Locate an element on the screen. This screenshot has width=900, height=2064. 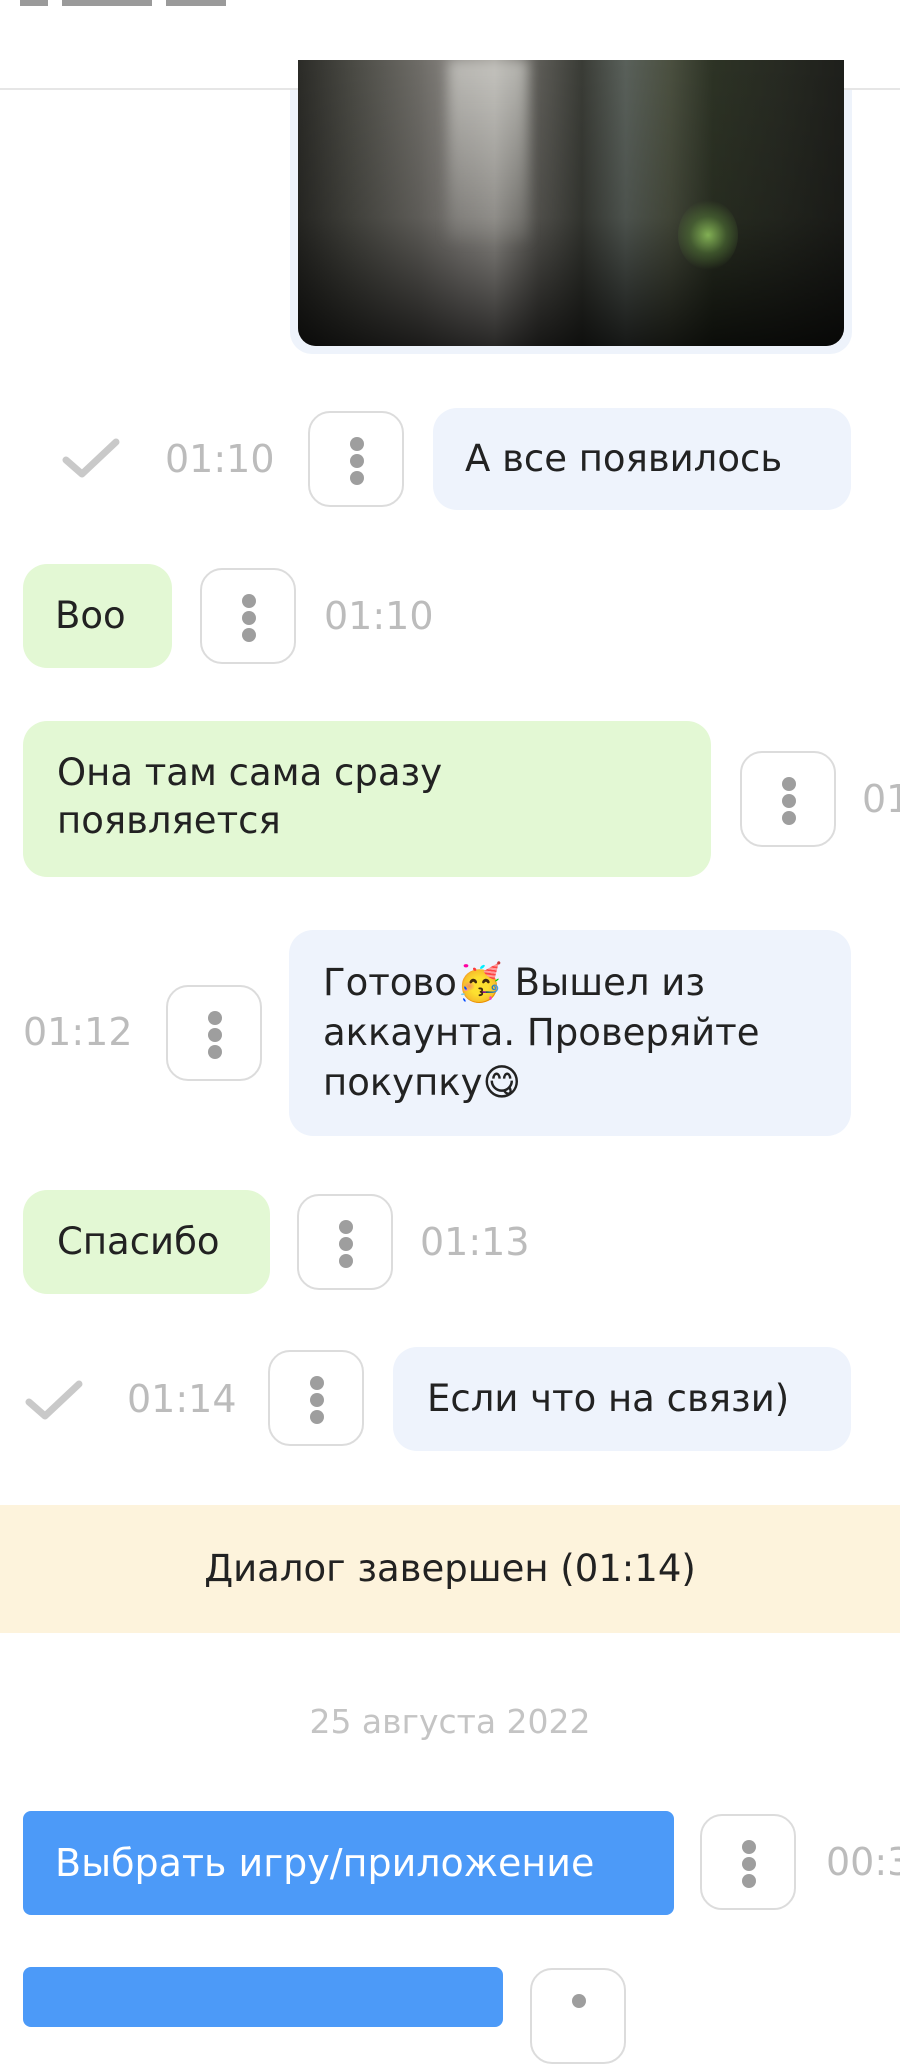
message-bubble-incoming: Она там сама сразу появляется is located at coordinates (367, 799).